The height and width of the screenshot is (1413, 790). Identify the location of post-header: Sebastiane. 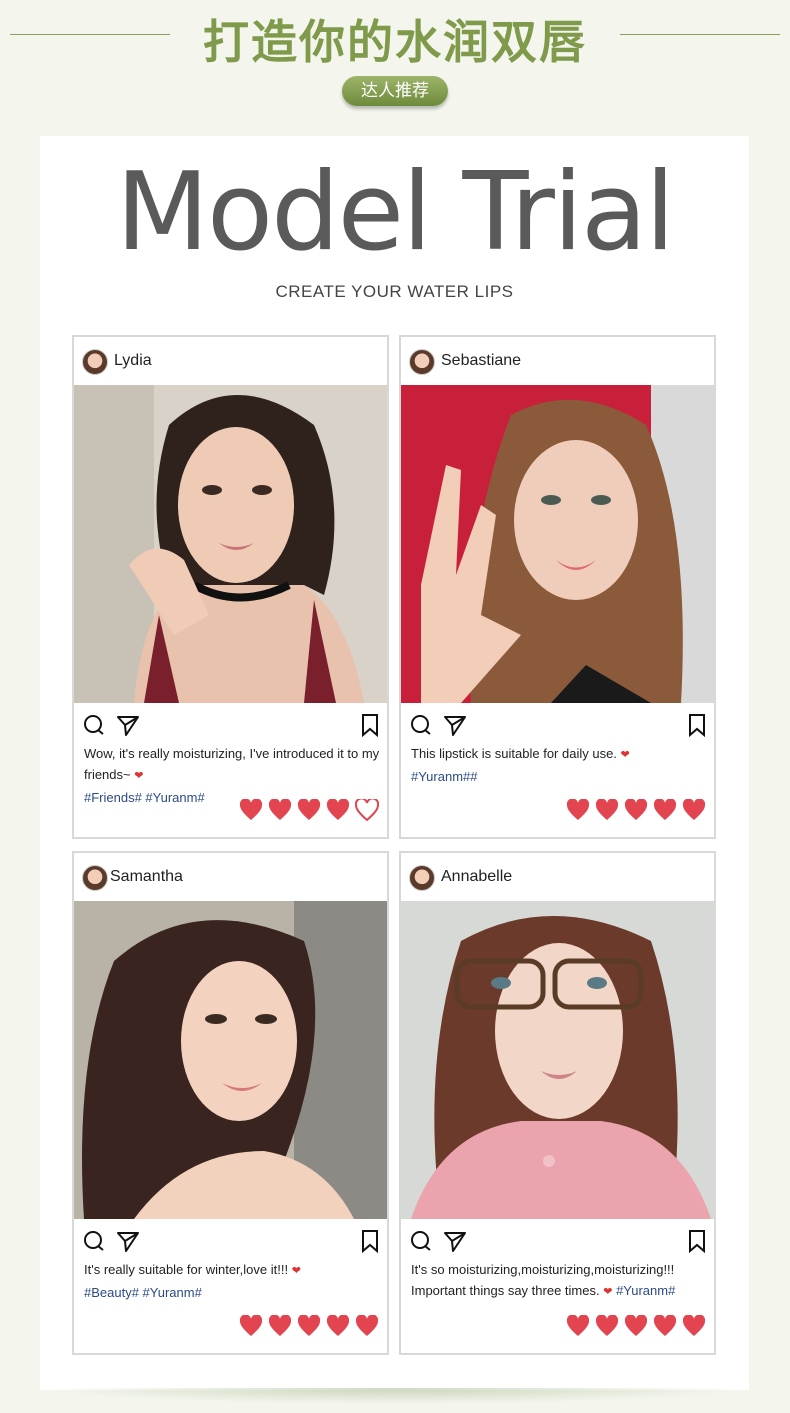
(557, 361).